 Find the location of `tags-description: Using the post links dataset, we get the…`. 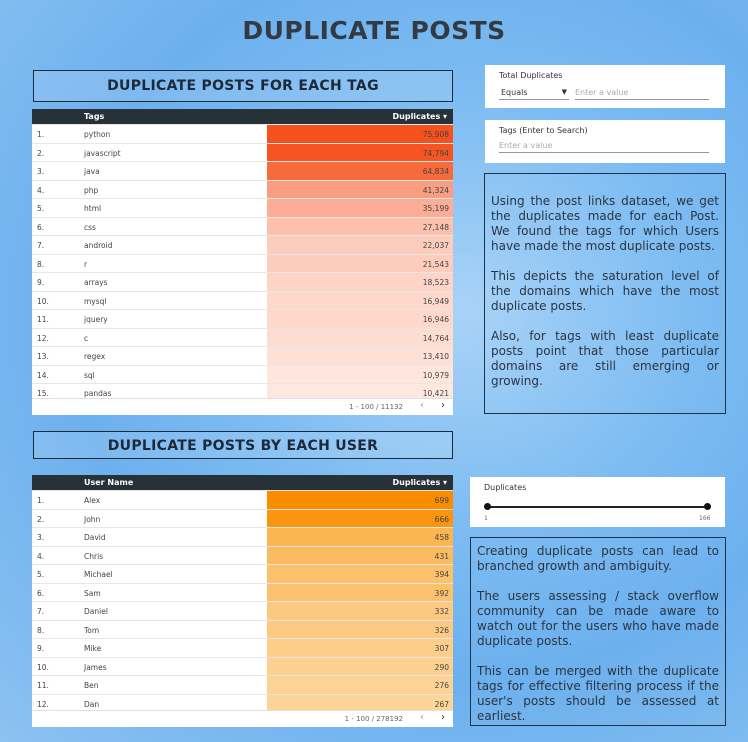

tags-description: Using the post links dataset, we get the… is located at coordinates (605, 293).